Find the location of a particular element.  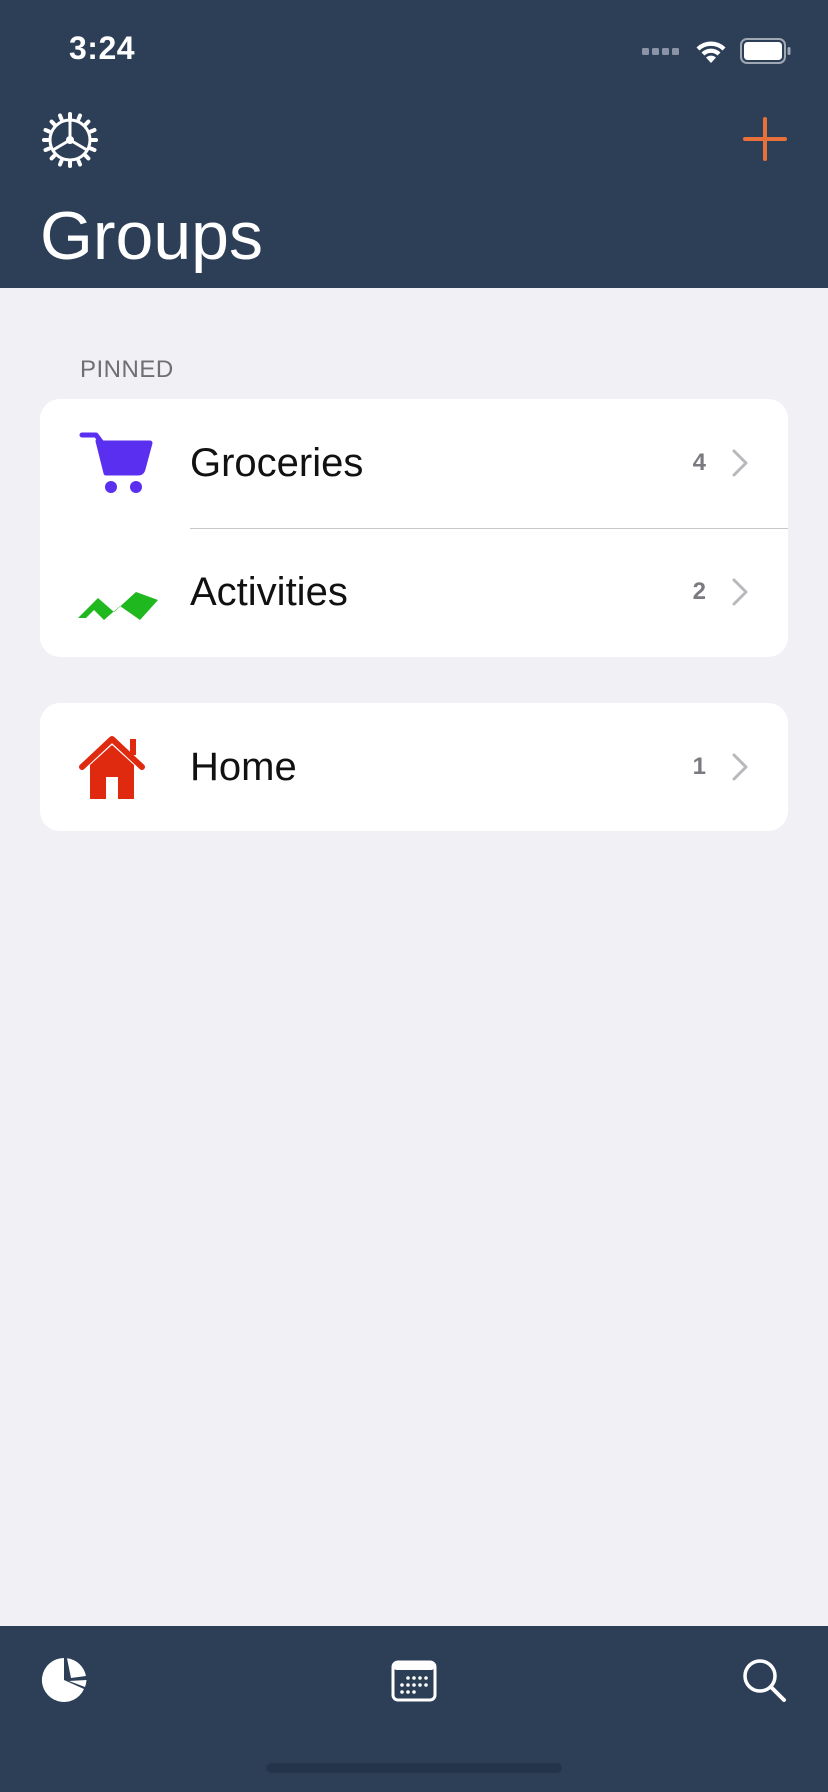

calendar-icon is located at coordinates (414, 1681).